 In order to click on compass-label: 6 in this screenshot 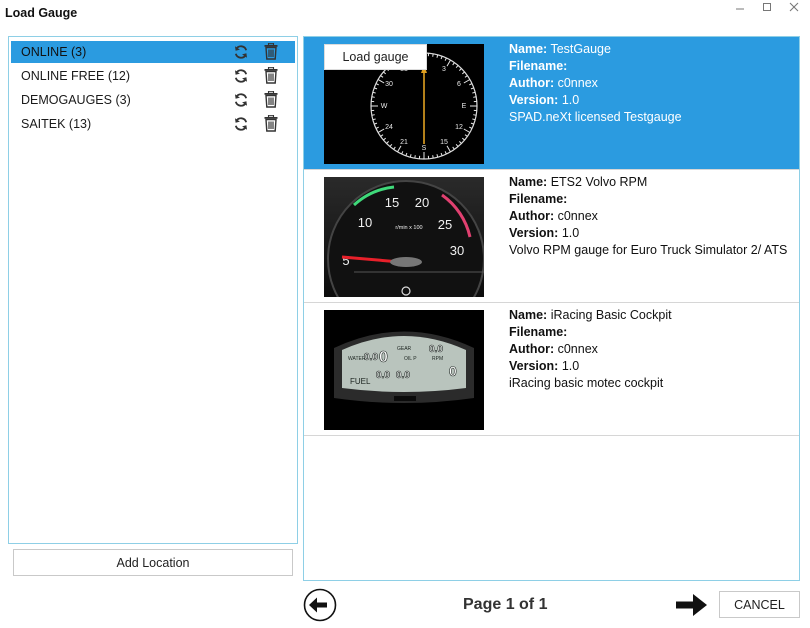, I will do `click(459, 84)`.